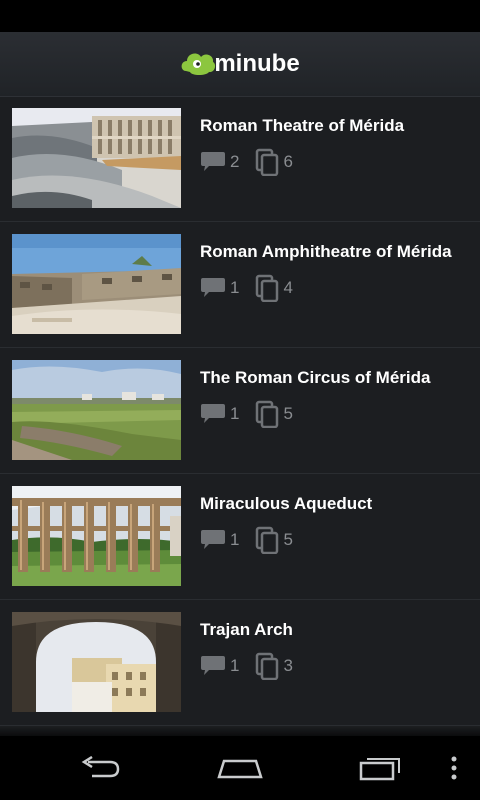 Image resolution: width=480 pixels, height=800 pixels. I want to click on overflow-menu-button, so click(454, 768).